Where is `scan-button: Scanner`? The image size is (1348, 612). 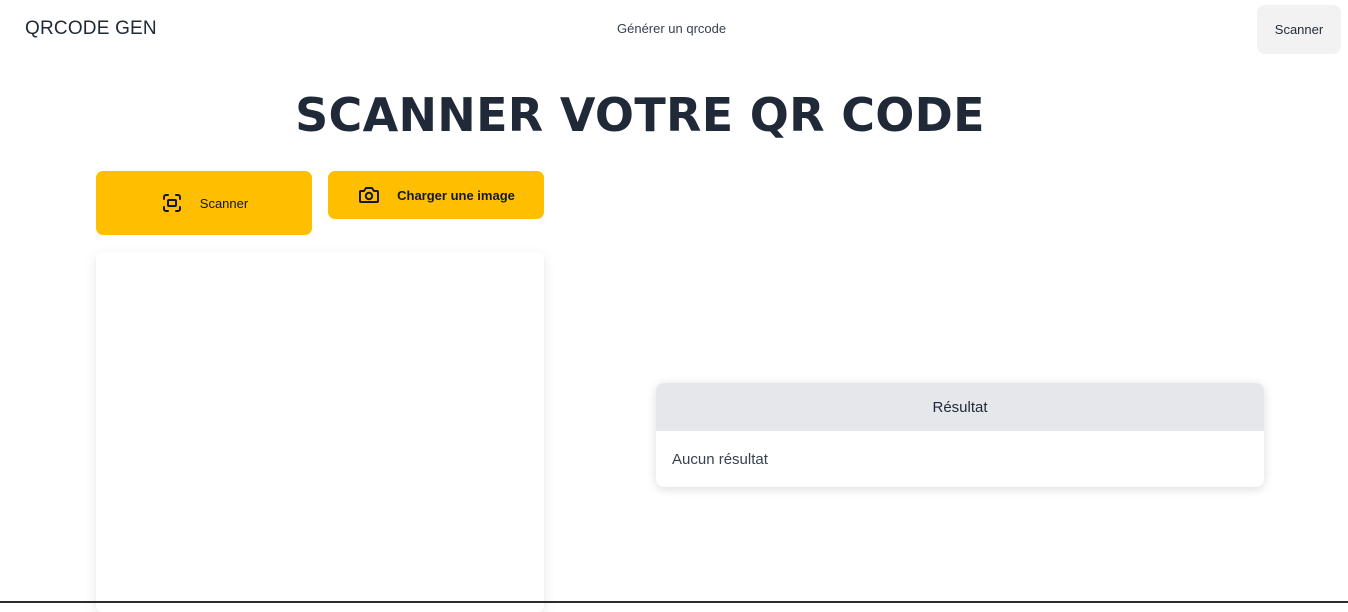
scan-button: Scanner is located at coordinates (204, 203).